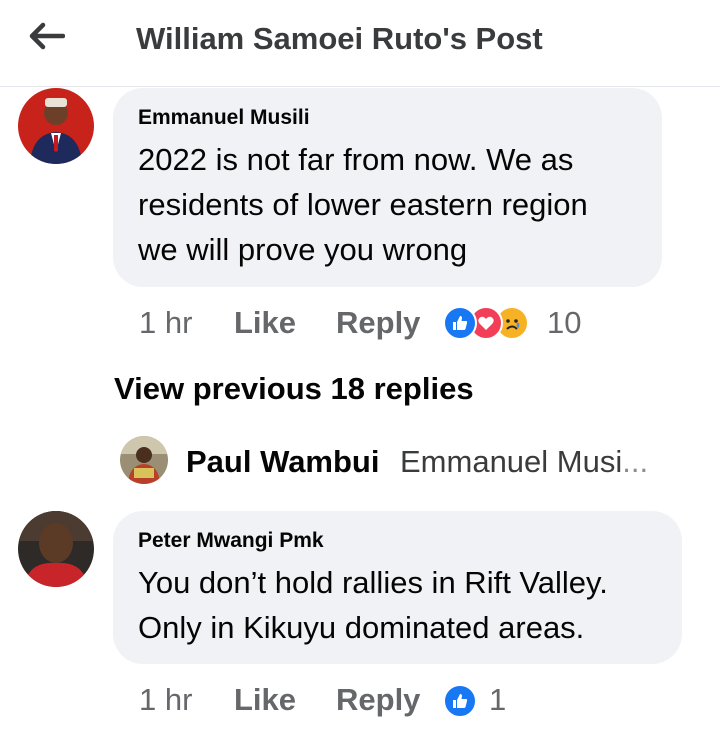 The image size is (720, 744). What do you see at coordinates (497, 700) in the screenshot?
I see `reaction-count: 1` at bounding box center [497, 700].